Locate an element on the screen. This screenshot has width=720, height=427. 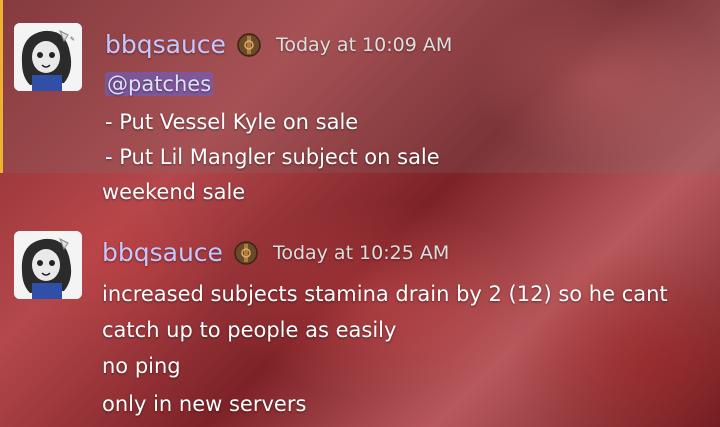
user-mention: @patches is located at coordinates (159, 84).